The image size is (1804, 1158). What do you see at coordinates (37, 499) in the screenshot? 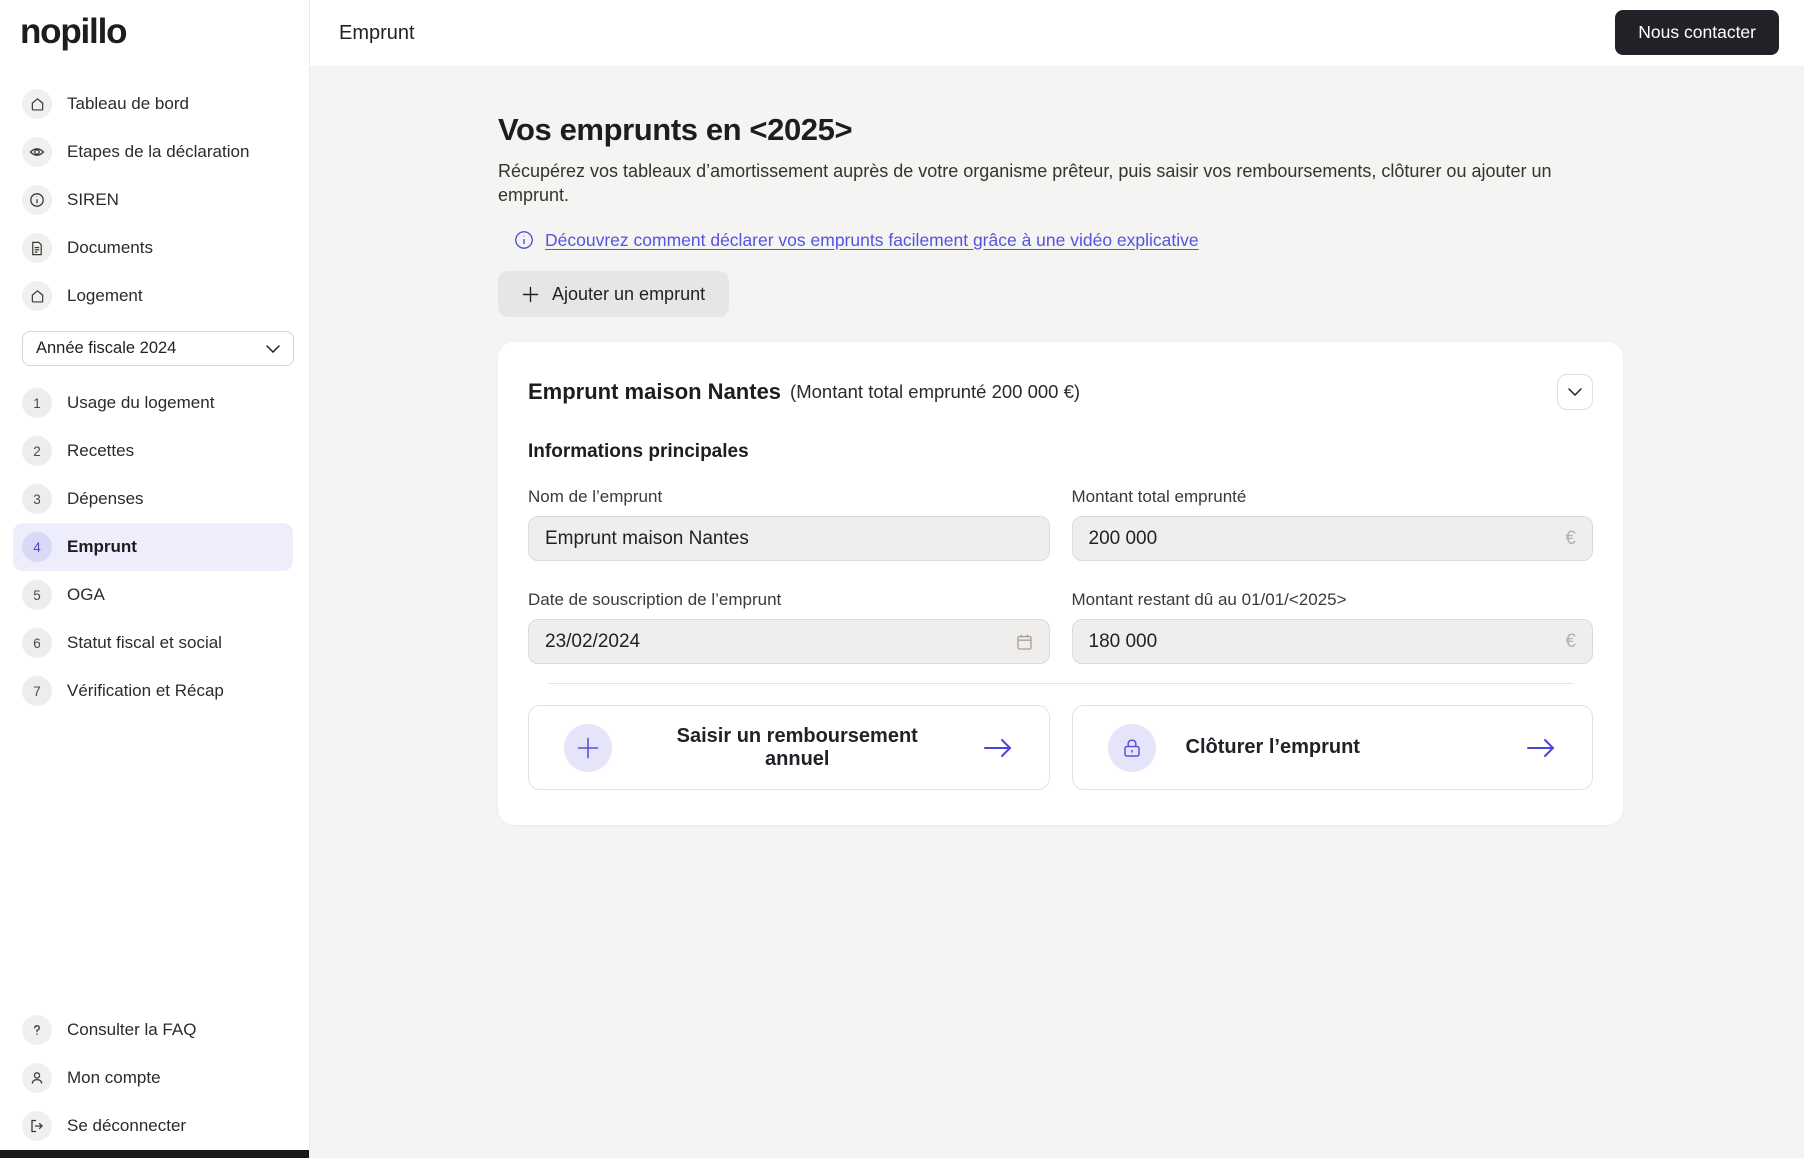
I see `step-number: 3` at bounding box center [37, 499].